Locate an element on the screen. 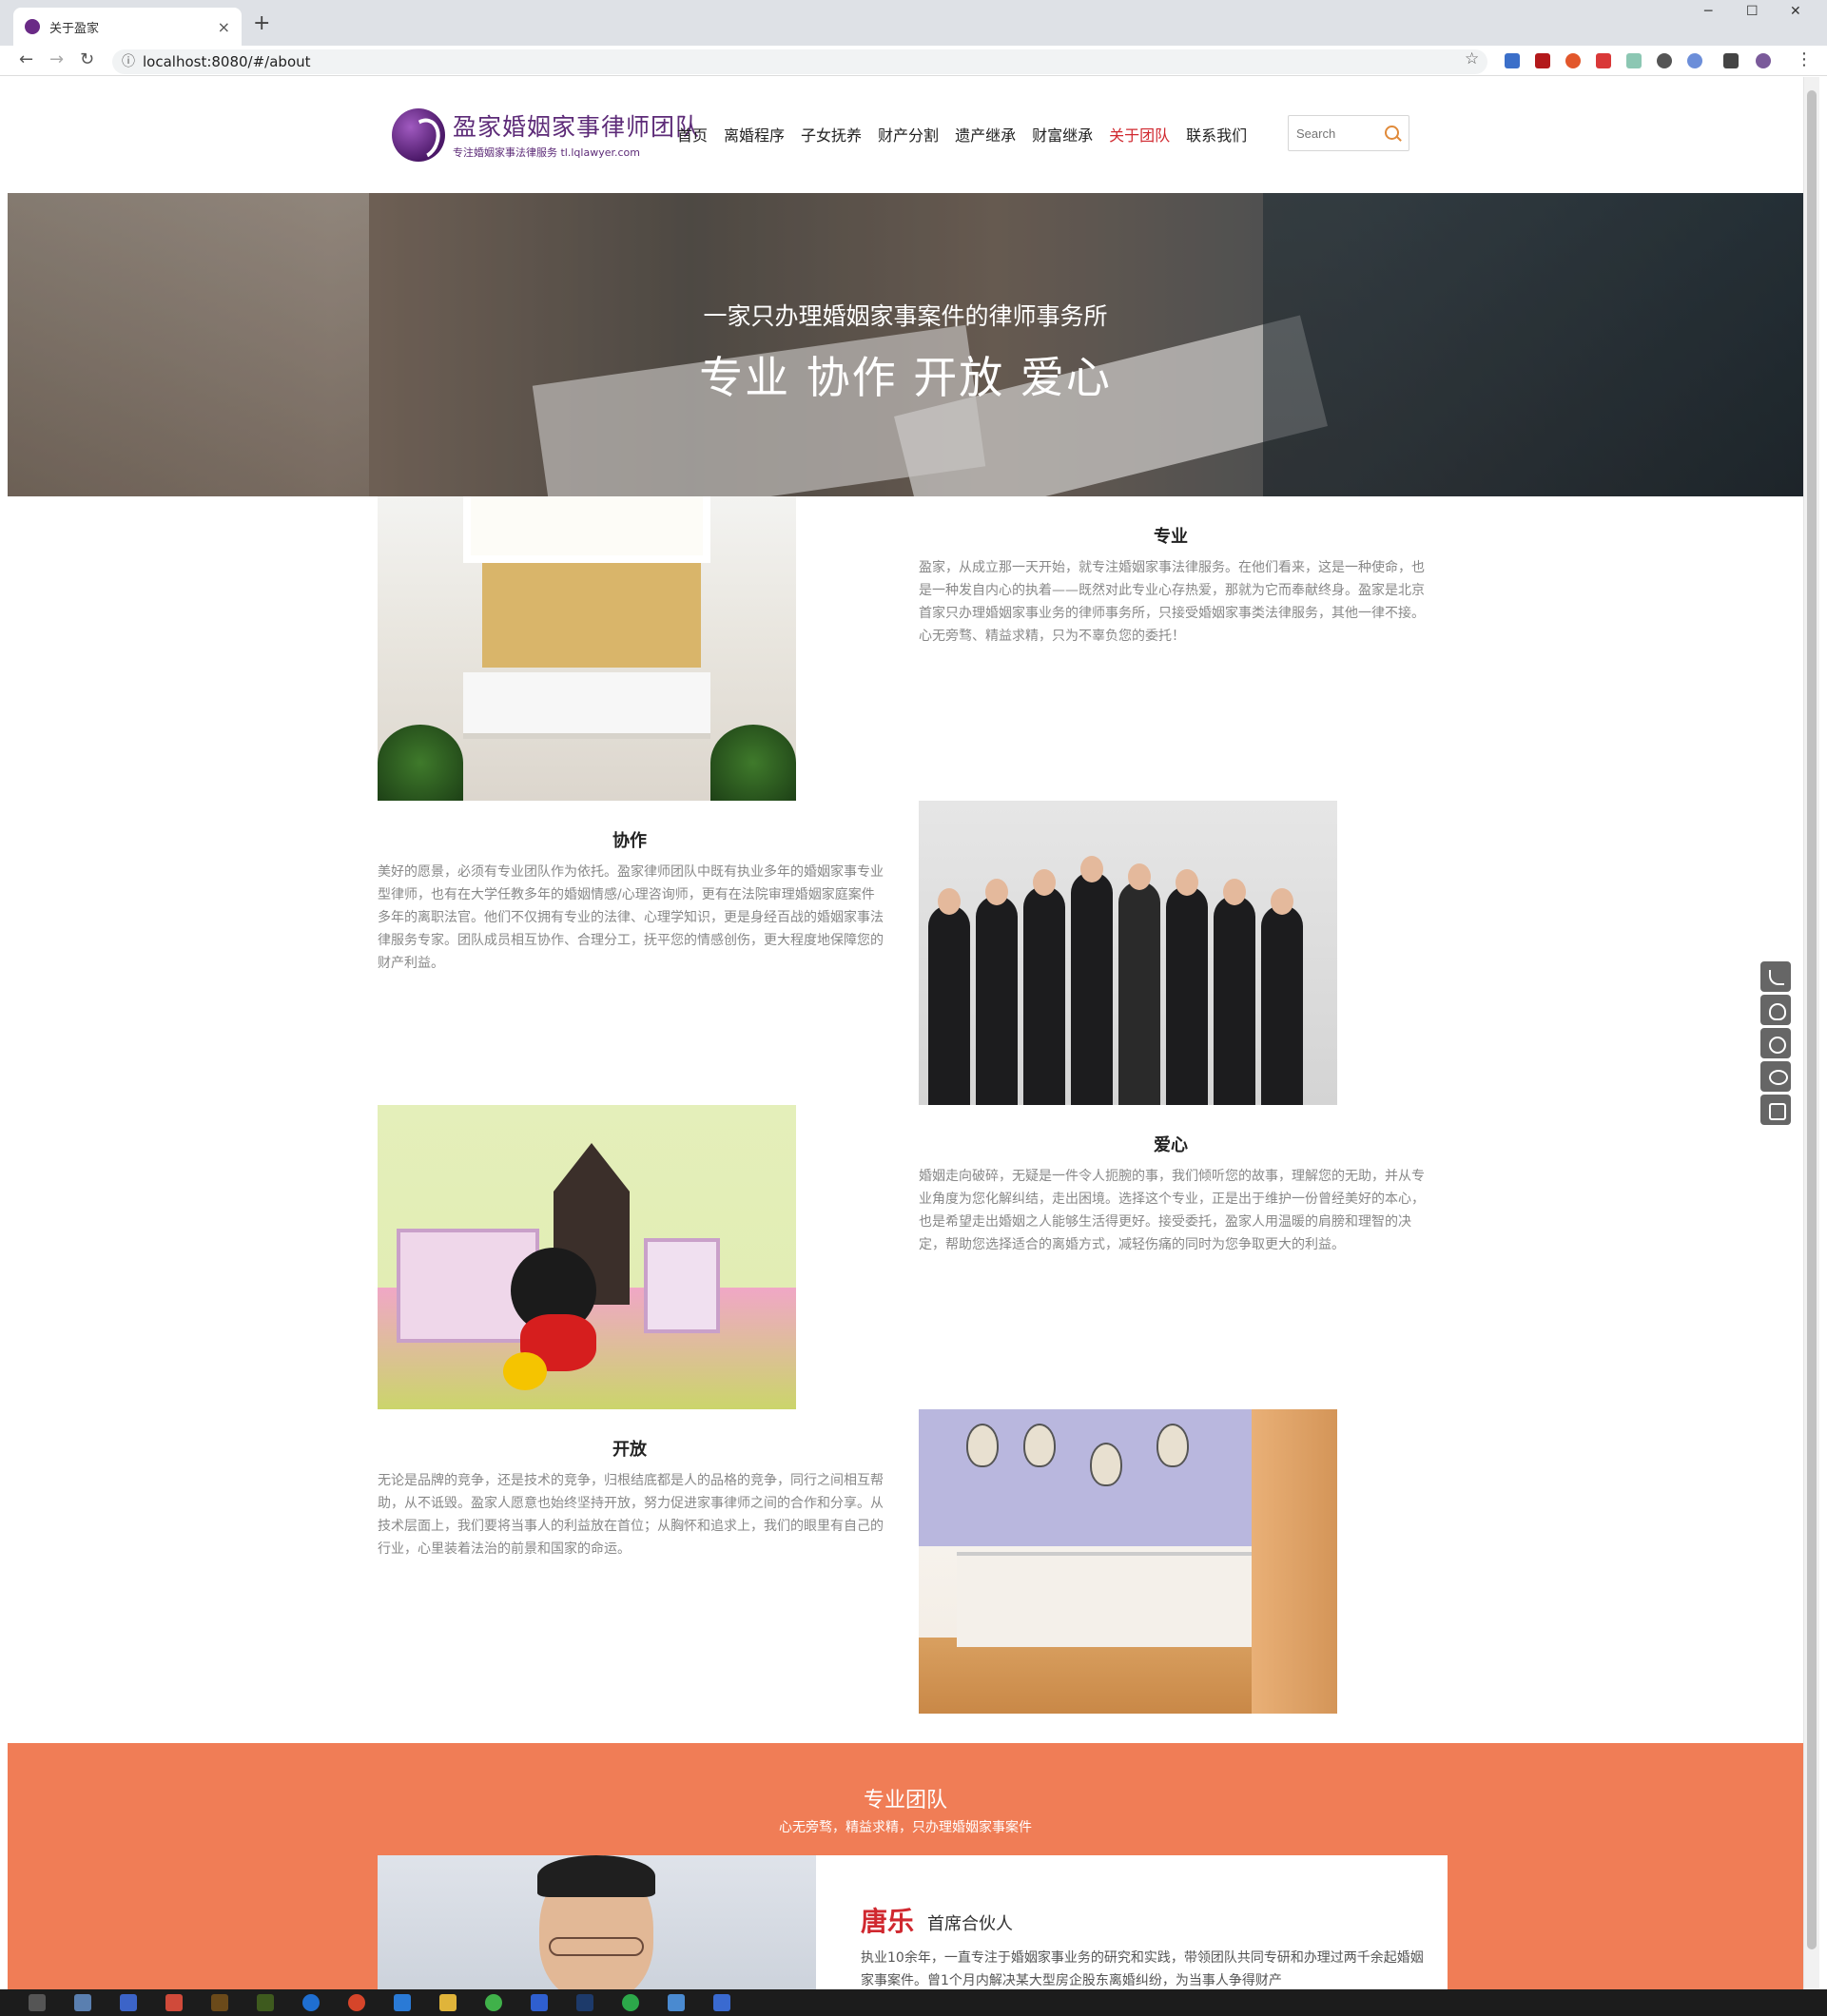 Image resolution: width=1827 pixels, height=2016 pixels. member-name: 唐乐 is located at coordinates (888, 1921).